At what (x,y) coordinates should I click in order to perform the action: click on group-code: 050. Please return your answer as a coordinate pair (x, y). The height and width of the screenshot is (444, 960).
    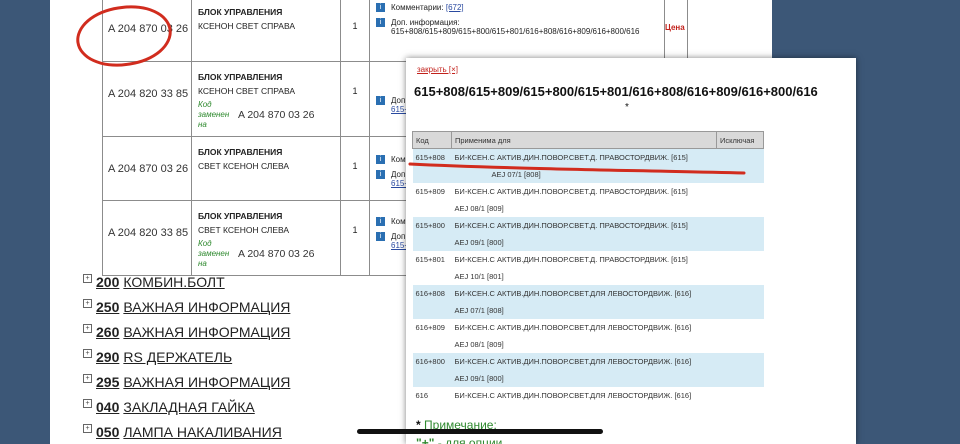
    Looking at the image, I should click on (107, 432).